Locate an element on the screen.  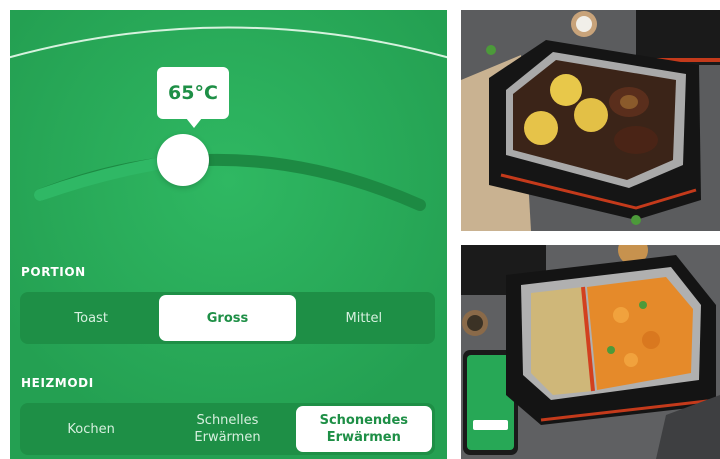
portion-selector: Toast Gross Mittel is located at coordinates (227, 318).